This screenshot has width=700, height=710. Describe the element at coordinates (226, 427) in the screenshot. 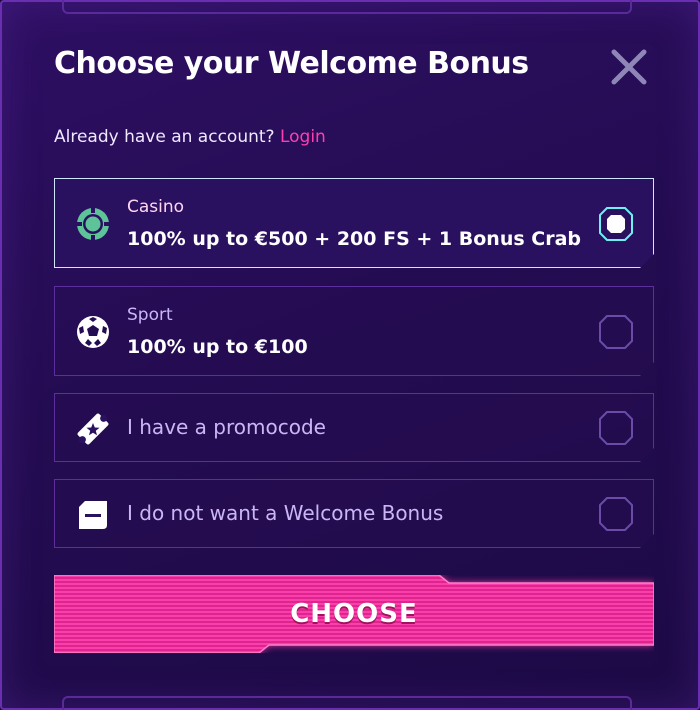

I see `option-label: I have a promocode` at that location.